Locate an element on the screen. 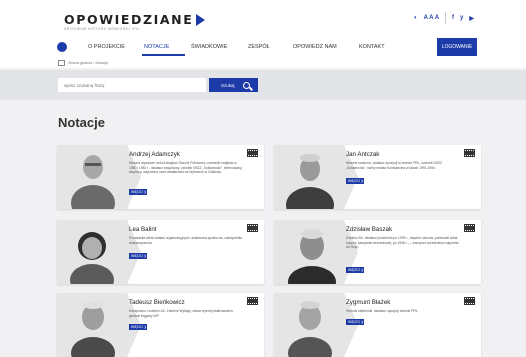 This screenshot has height=357, width=526. breadcrumb: Strona główna / Notacje is located at coordinates (83, 63).